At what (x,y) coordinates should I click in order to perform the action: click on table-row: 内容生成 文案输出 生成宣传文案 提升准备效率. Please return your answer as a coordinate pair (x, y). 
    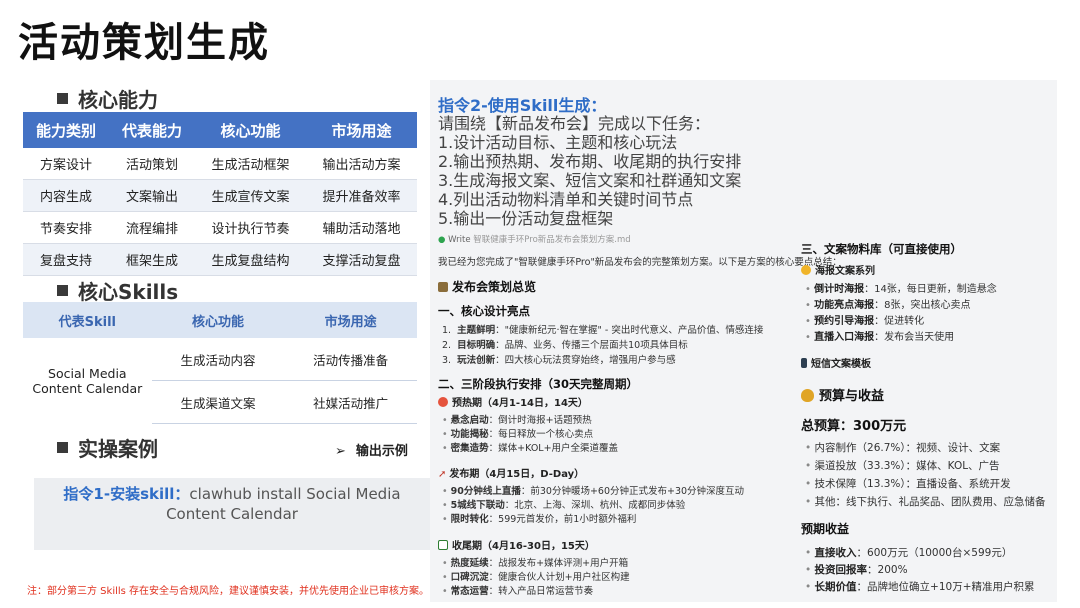
    Looking at the image, I should click on (220, 195).